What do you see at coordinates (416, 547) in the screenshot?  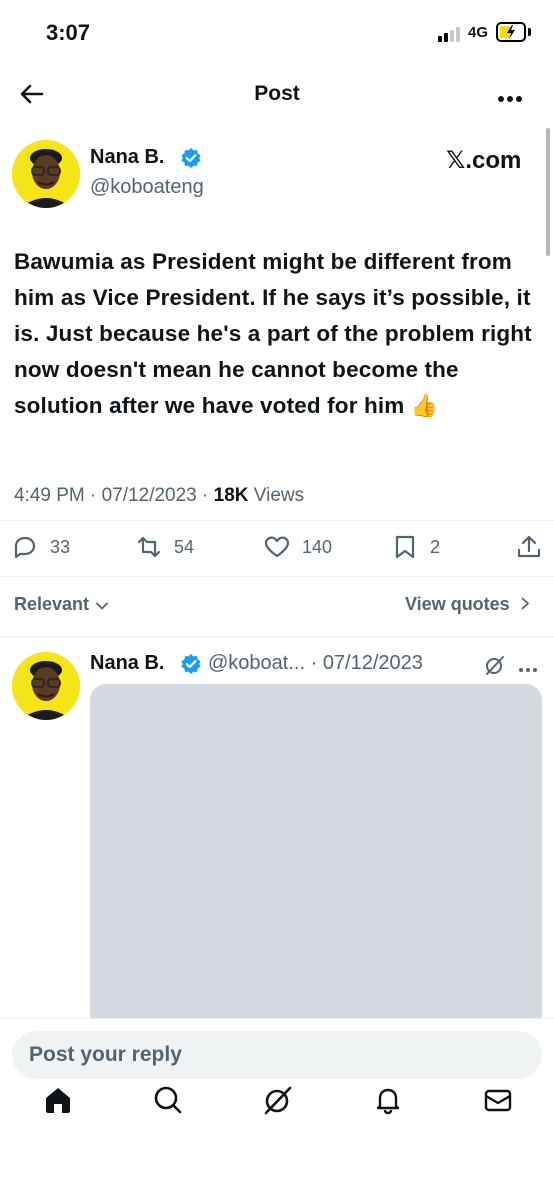 I see `bookmark-button: 2` at bounding box center [416, 547].